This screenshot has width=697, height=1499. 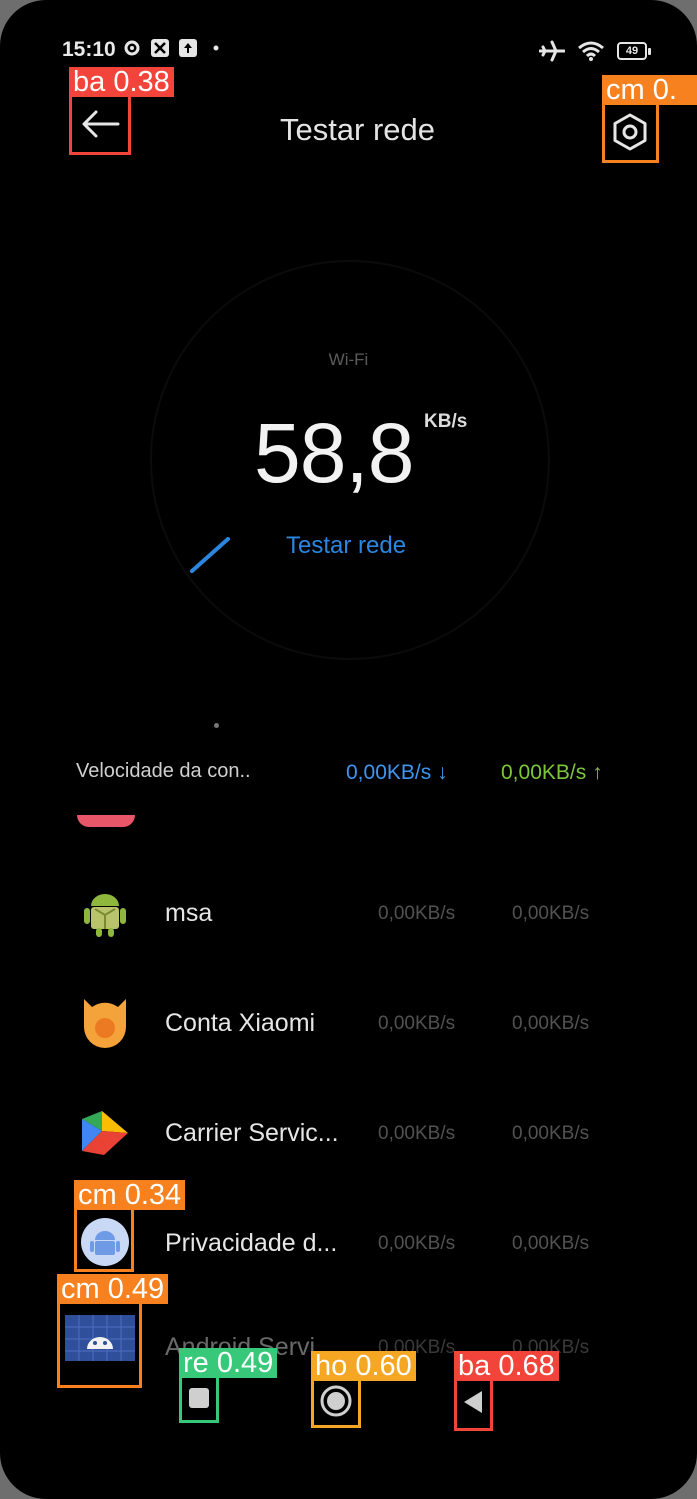 I want to click on settings-gear-status-icon, so click(x=132, y=48).